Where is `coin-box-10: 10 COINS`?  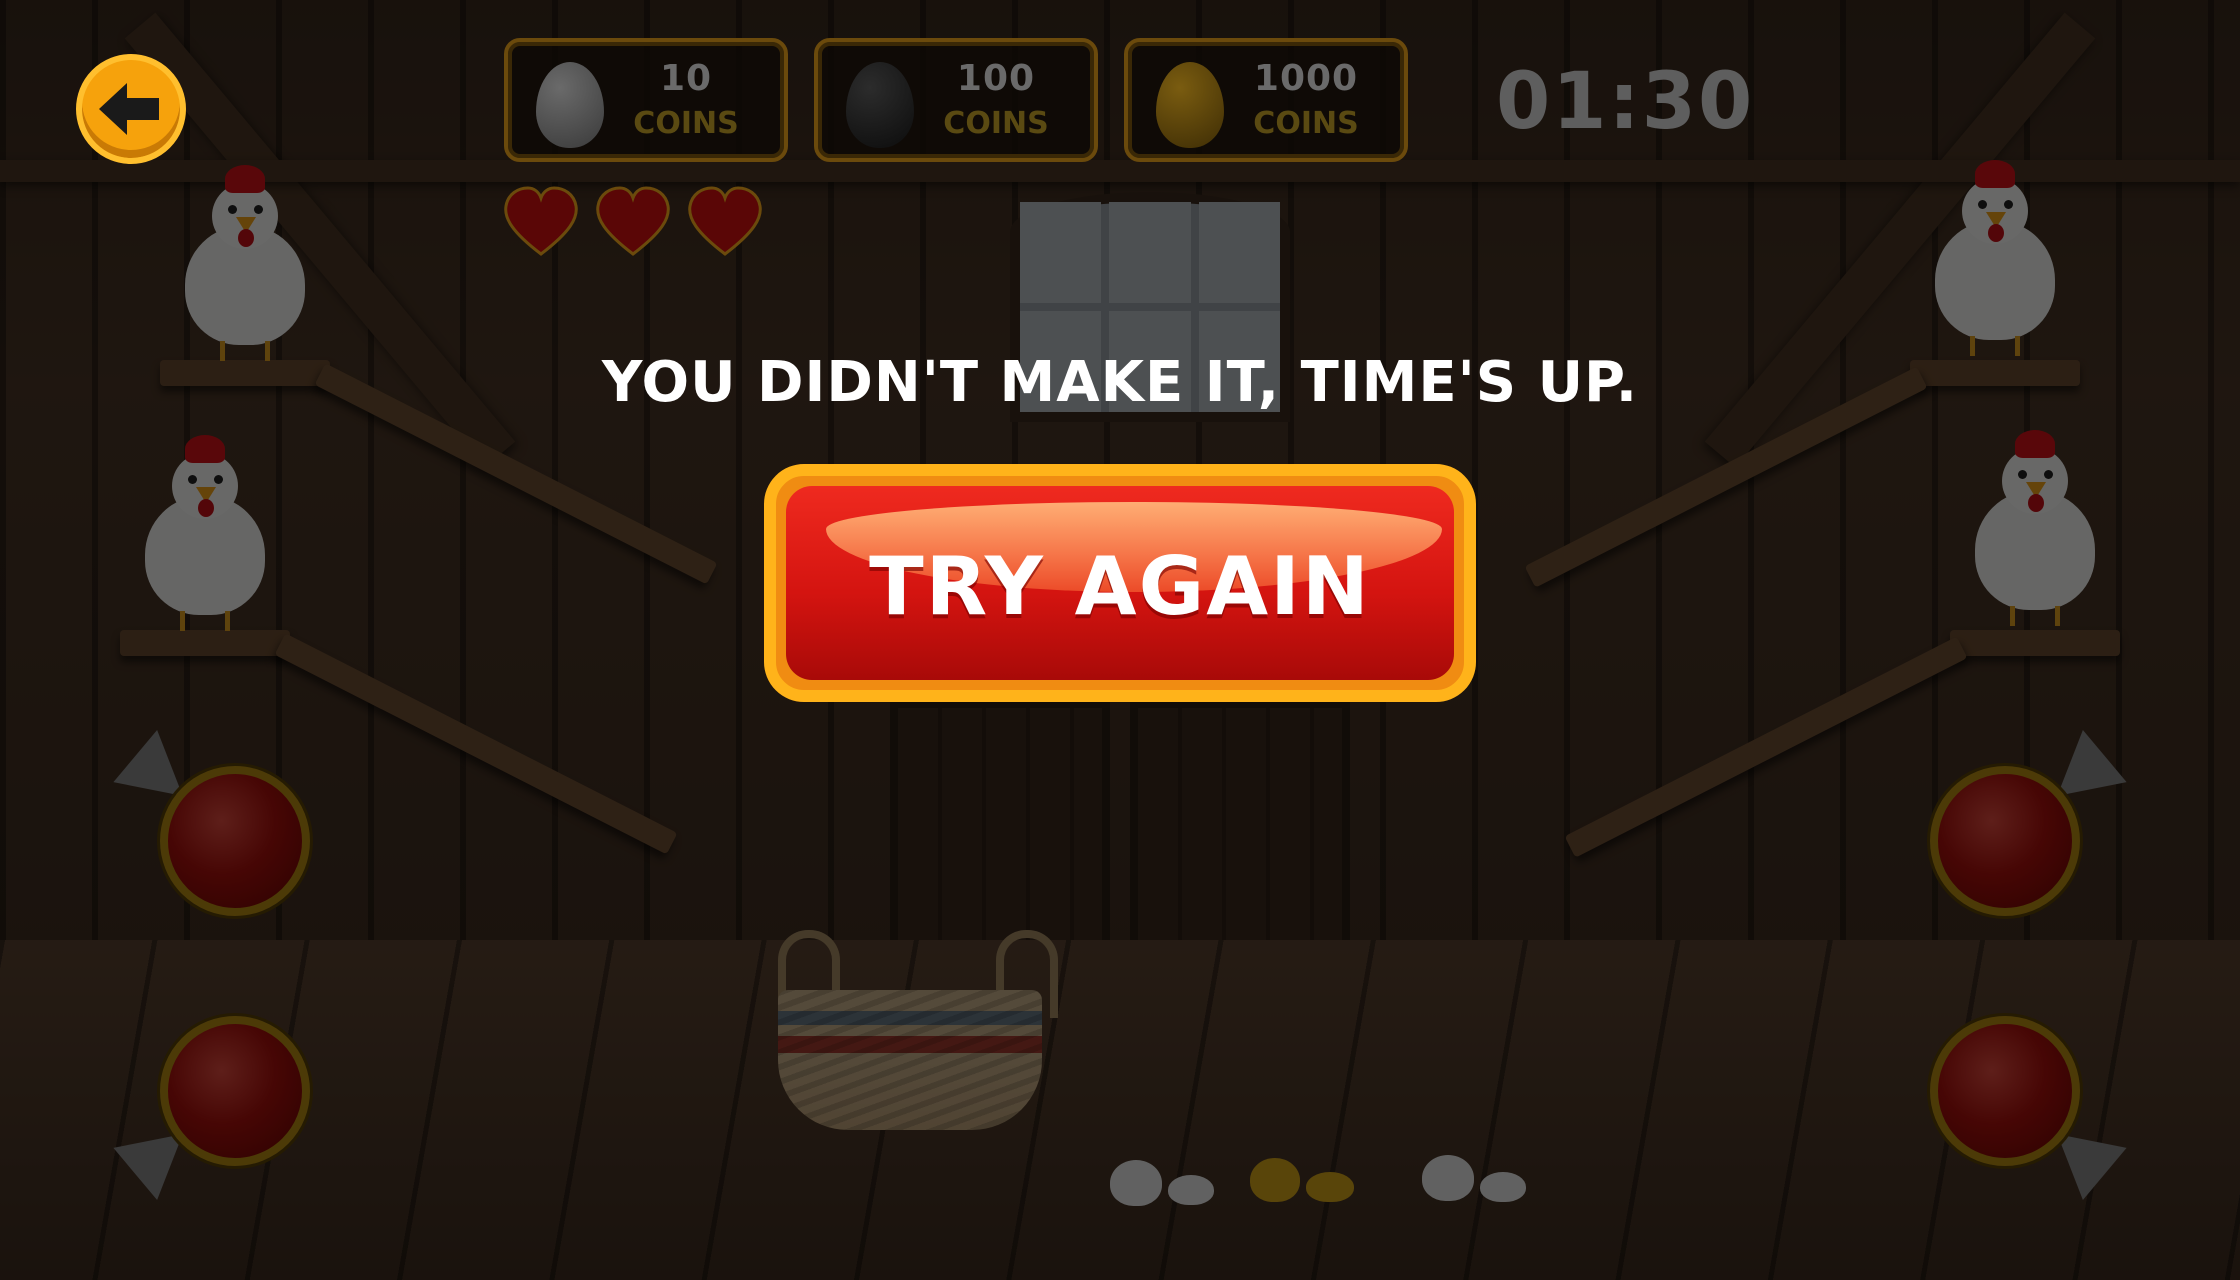
coin-box-10: 10 COINS is located at coordinates (646, 100).